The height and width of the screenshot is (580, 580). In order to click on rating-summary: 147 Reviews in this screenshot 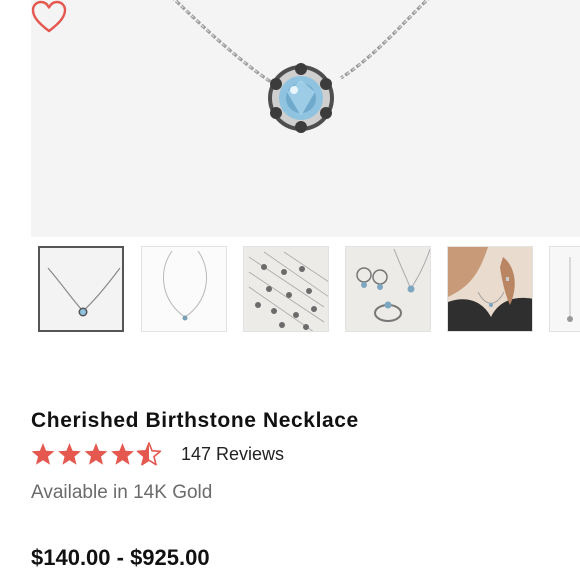, I will do `click(181, 455)`.